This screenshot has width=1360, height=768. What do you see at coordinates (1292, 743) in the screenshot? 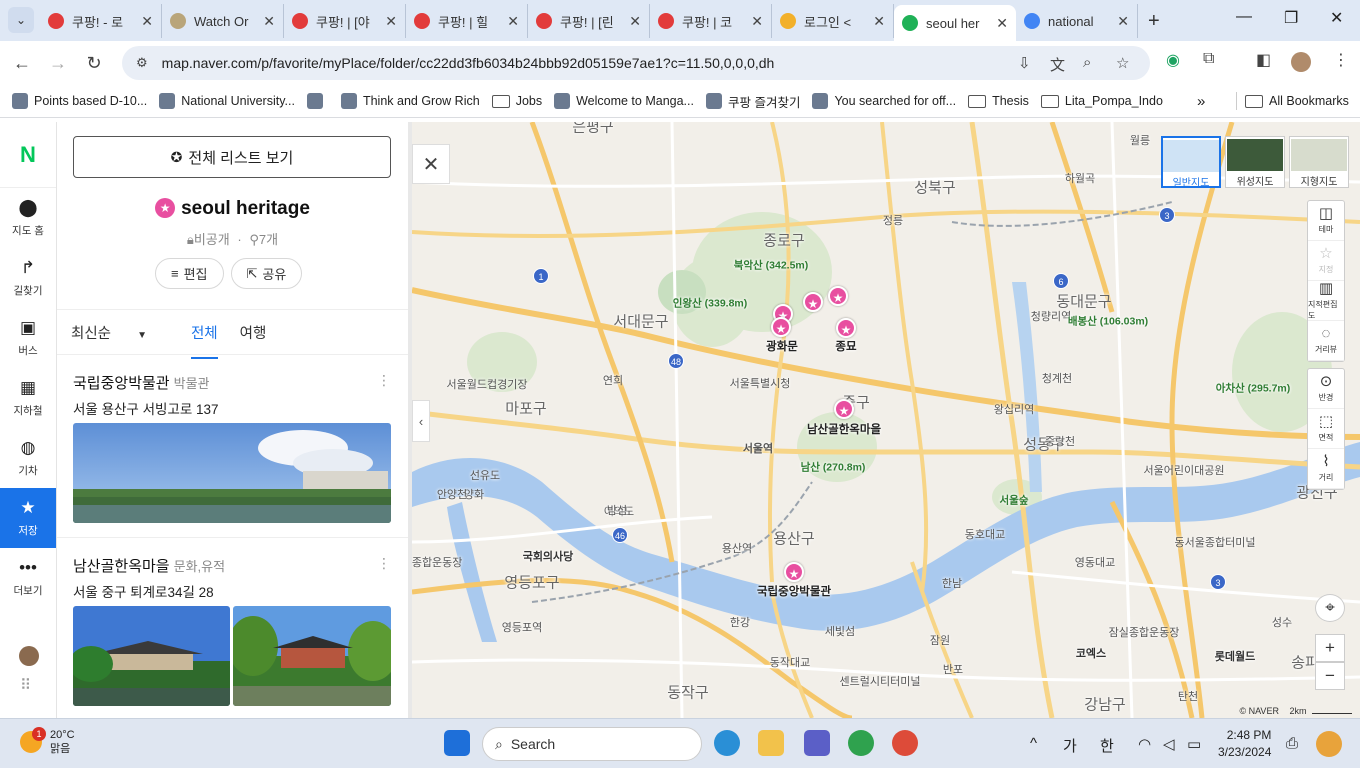
I see `notification-icon: ⎙` at bounding box center [1292, 743].